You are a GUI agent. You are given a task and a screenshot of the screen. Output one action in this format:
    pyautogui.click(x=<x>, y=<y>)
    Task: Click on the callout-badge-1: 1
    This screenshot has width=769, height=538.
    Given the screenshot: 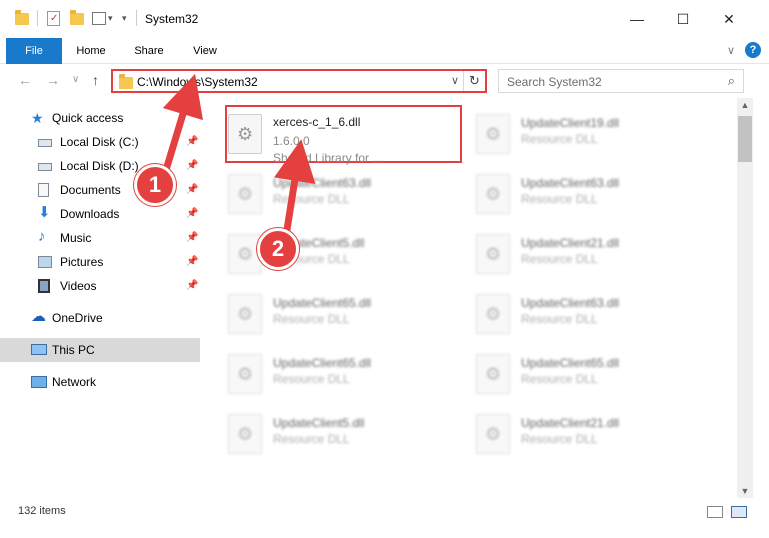 What is the action you would take?
    pyautogui.click(x=155, y=185)
    